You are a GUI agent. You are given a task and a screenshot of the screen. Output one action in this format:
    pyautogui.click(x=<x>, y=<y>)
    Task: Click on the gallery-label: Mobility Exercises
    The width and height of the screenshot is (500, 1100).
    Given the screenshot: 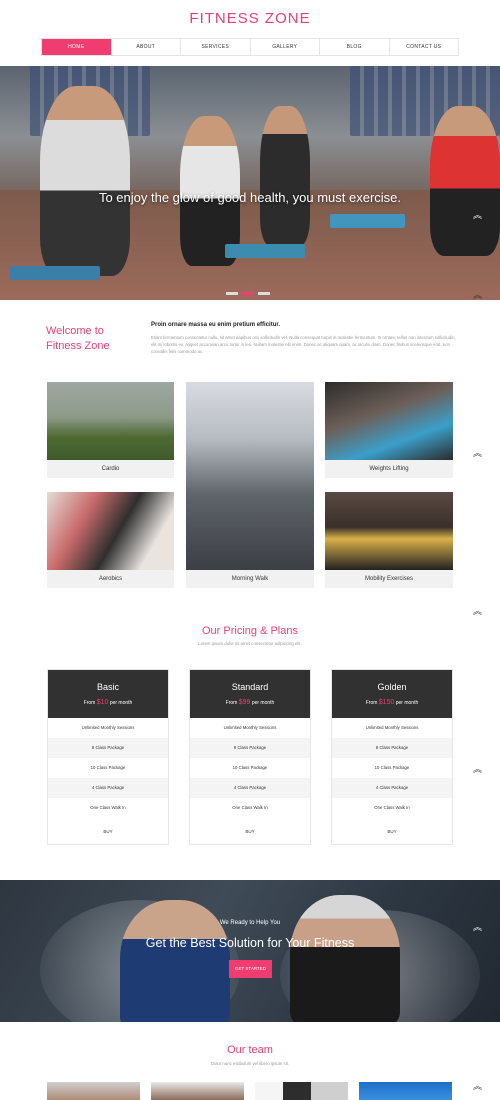 What is the action you would take?
    pyautogui.click(x=388, y=579)
    